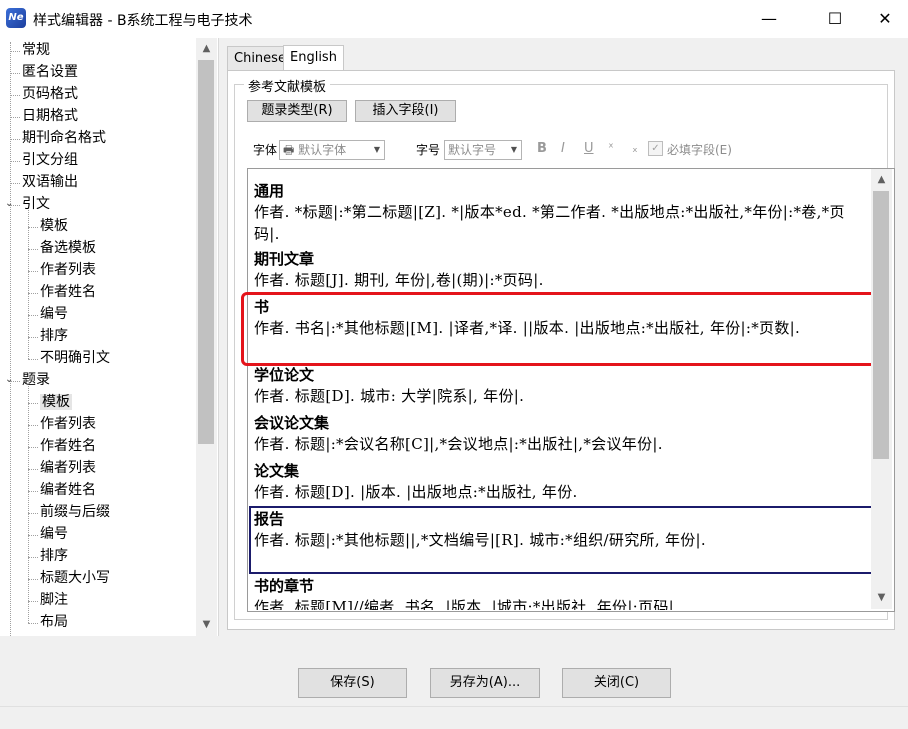  What do you see at coordinates (36, 50) in the screenshot?
I see `tree-item: 常规` at bounding box center [36, 50].